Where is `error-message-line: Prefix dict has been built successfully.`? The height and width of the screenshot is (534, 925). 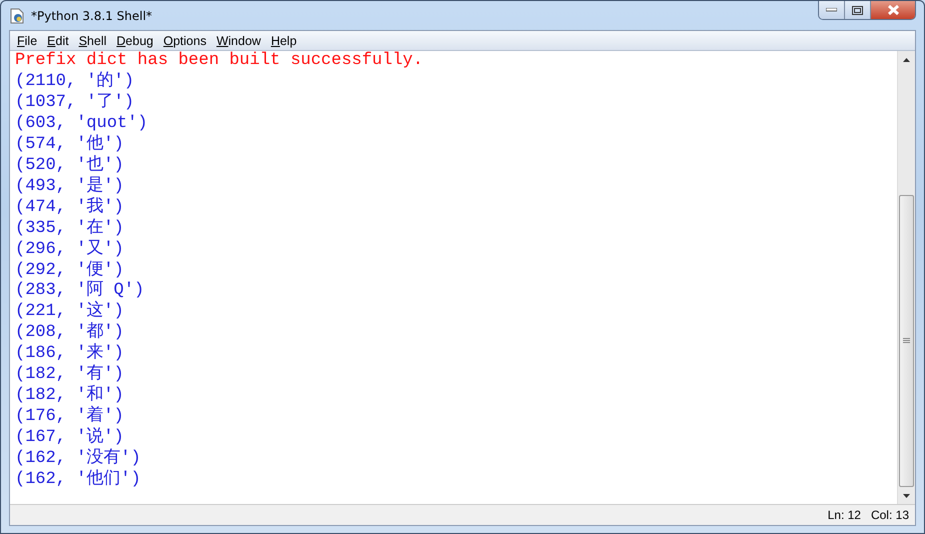
error-message-line: Prefix dict has been built successfully. is located at coordinates (219, 61).